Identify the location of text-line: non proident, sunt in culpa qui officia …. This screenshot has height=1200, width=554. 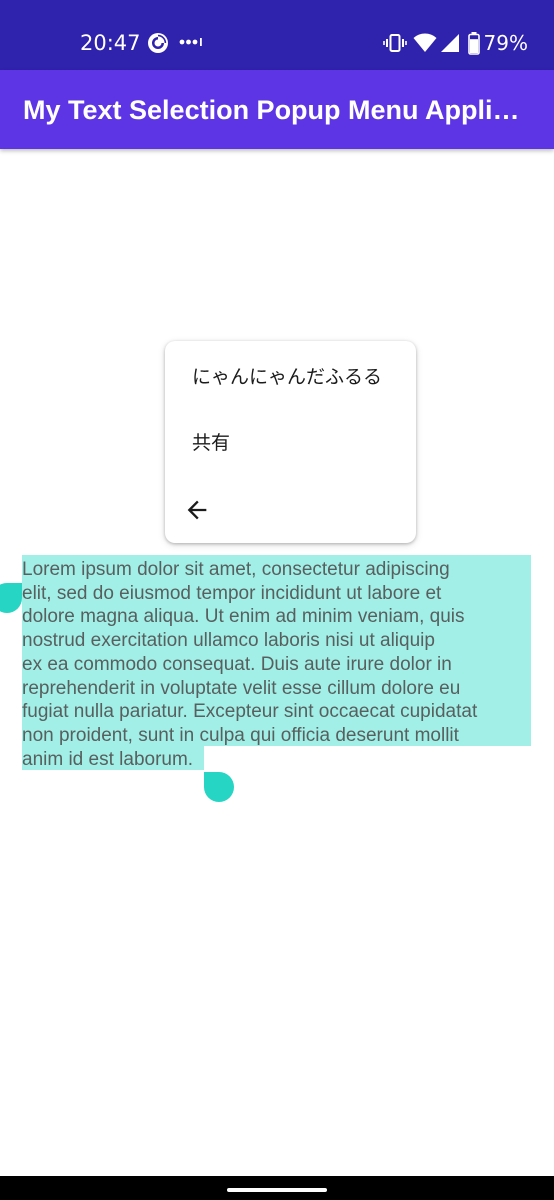
(240, 735).